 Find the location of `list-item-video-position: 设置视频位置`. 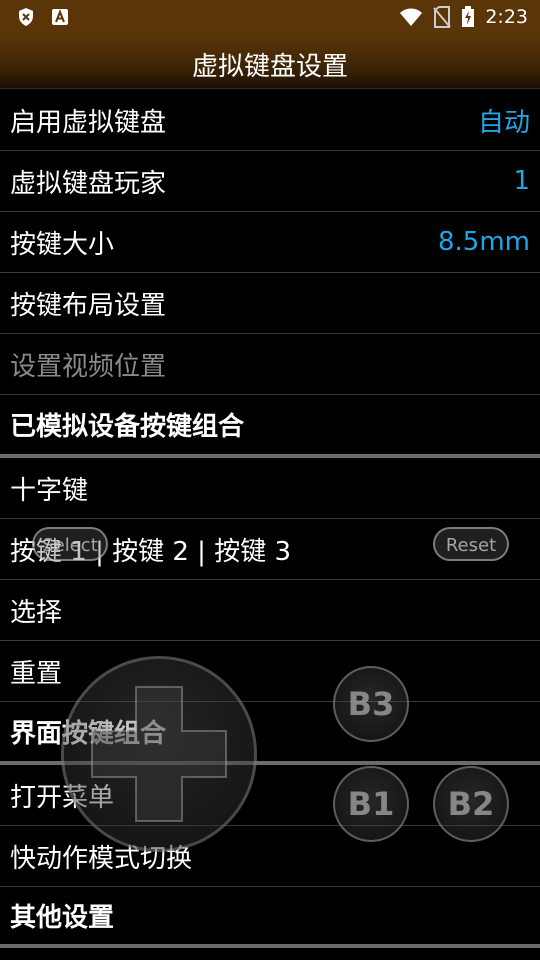

list-item-video-position: 设置视频位置 is located at coordinates (270, 364).